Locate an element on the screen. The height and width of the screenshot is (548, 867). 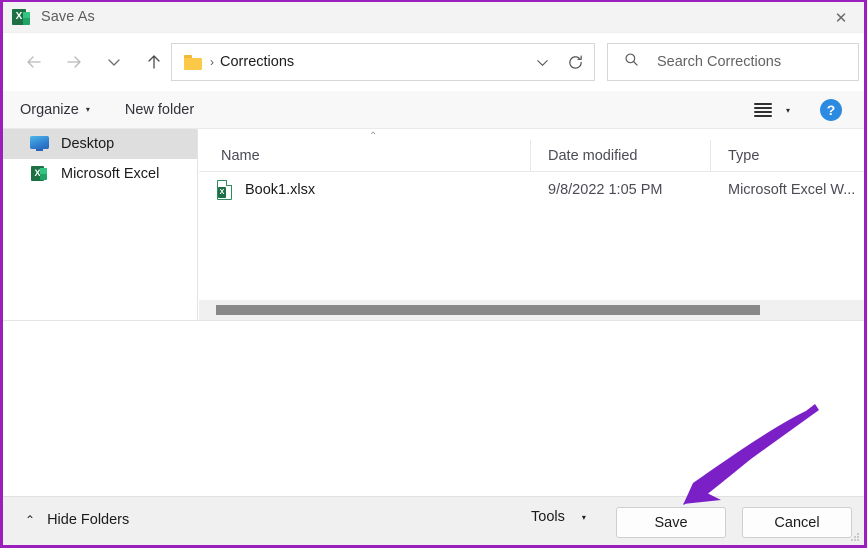
column-headers: Name Date modified Type is located at coordinates (531, 155).